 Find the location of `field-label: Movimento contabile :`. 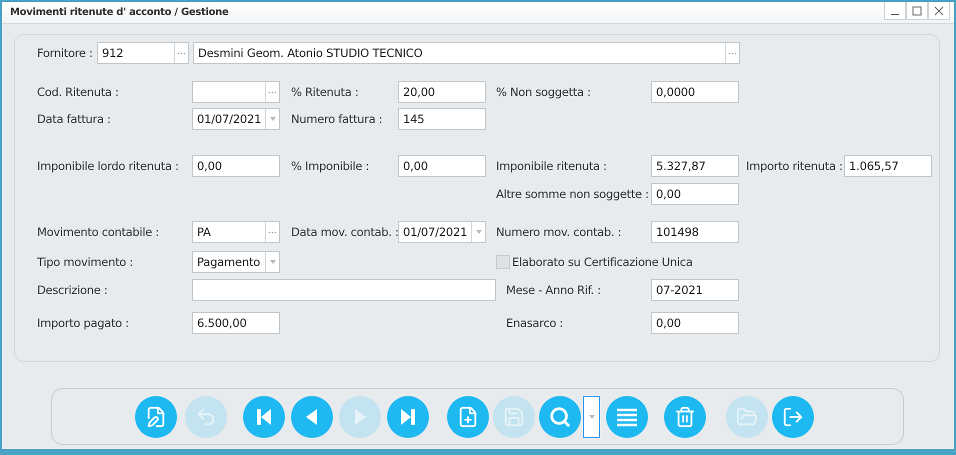

field-label: Movimento contabile : is located at coordinates (98, 232).